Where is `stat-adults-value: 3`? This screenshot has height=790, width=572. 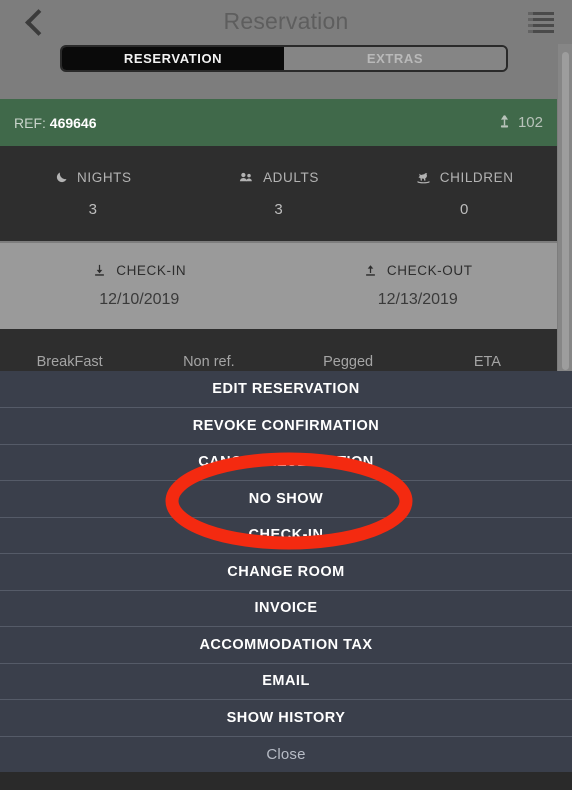
stat-adults-value: 3 is located at coordinates (278, 209).